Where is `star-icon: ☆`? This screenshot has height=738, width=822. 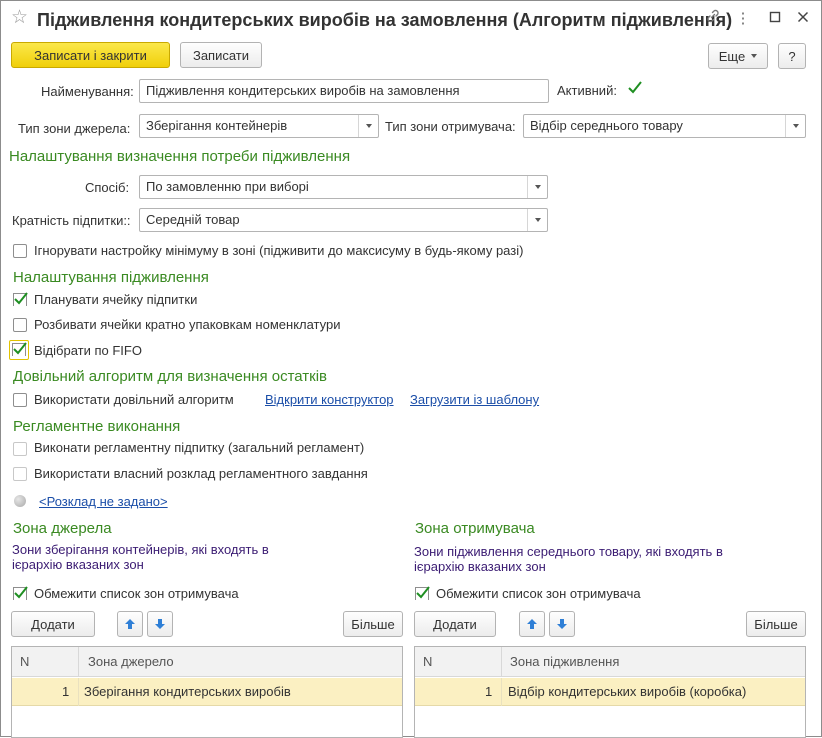
star-icon: ☆ is located at coordinates (19, 18).